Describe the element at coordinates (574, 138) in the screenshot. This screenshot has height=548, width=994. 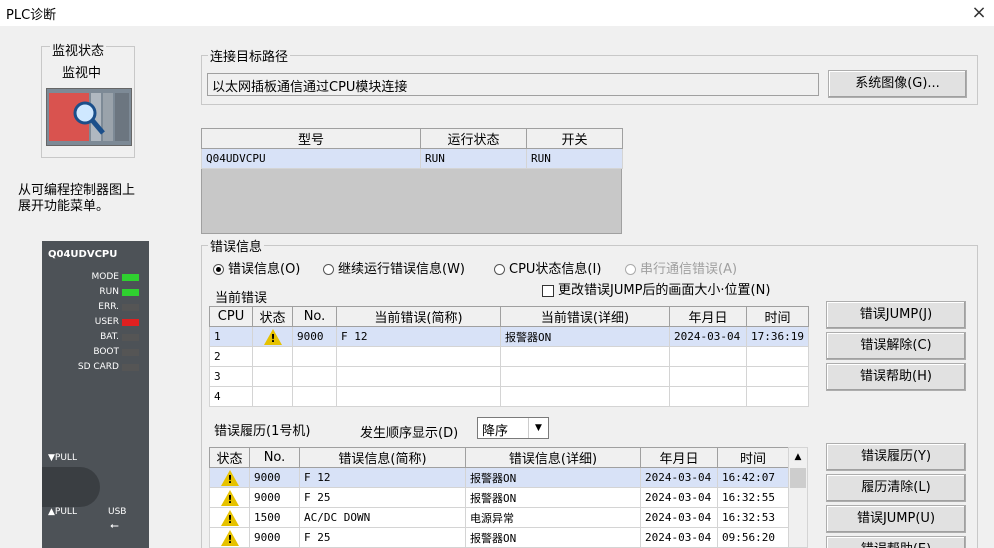
I see `col-header-switch: 开关` at that location.